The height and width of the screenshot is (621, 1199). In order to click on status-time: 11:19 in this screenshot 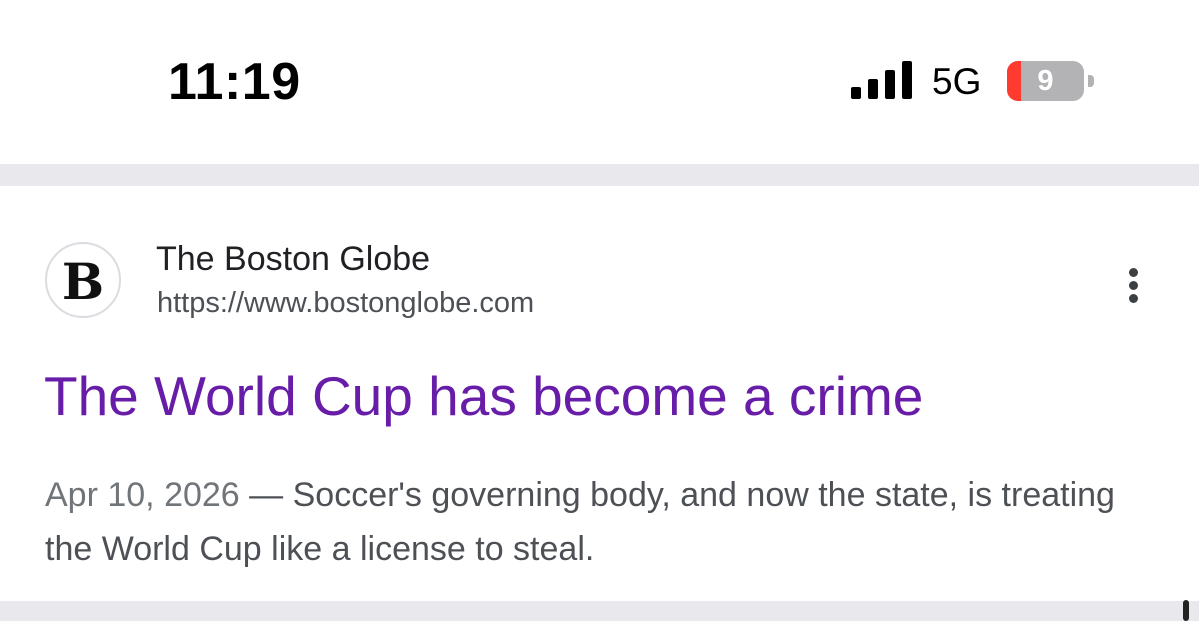, I will do `click(234, 82)`.